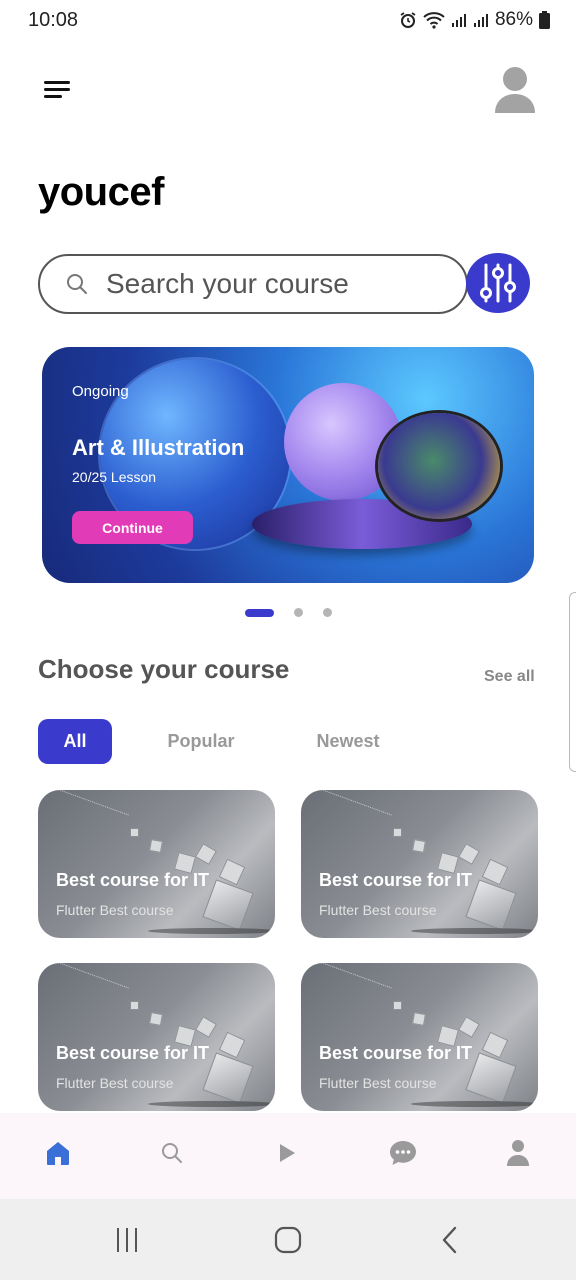 The image size is (576, 1280). I want to click on nav-profile, so click(518, 1153).